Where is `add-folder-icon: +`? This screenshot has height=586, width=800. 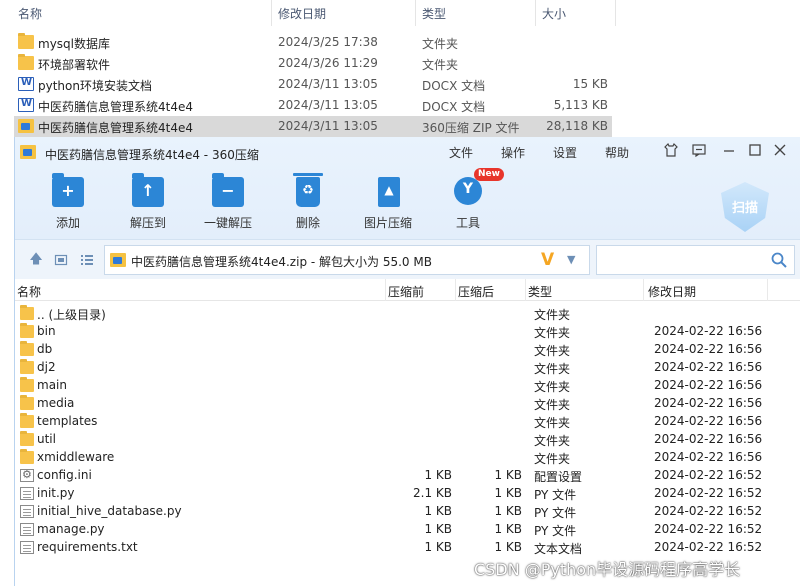
add-folder-icon: + is located at coordinates (68, 190).